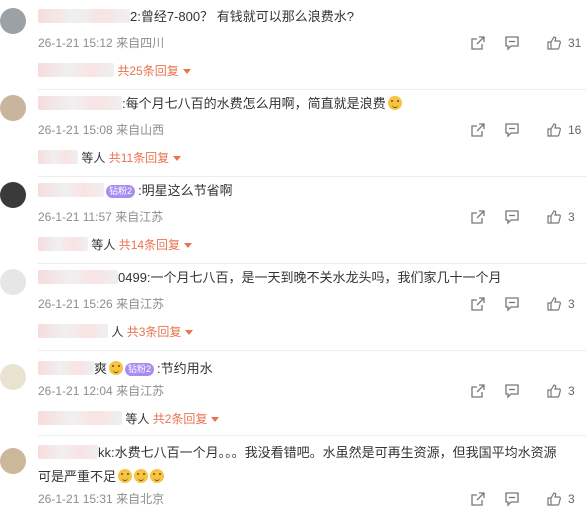  What do you see at coordinates (185, 190) in the screenshot?
I see `comment-text: :明星这么节省啊` at bounding box center [185, 190].